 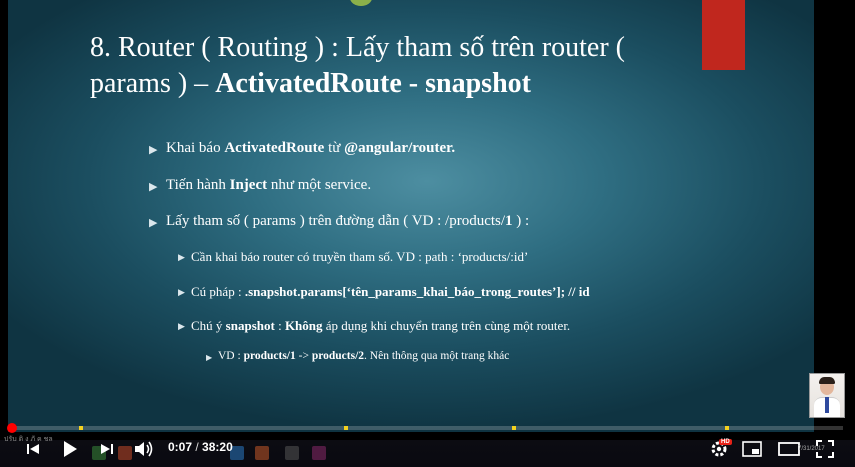 What do you see at coordinates (107, 449) in the screenshot?
I see `next-icon` at bounding box center [107, 449].